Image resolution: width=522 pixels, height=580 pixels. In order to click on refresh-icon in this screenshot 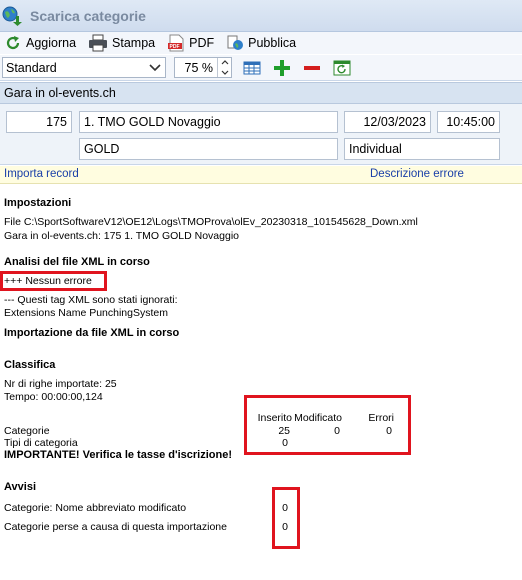, I will do `click(13, 43)`.